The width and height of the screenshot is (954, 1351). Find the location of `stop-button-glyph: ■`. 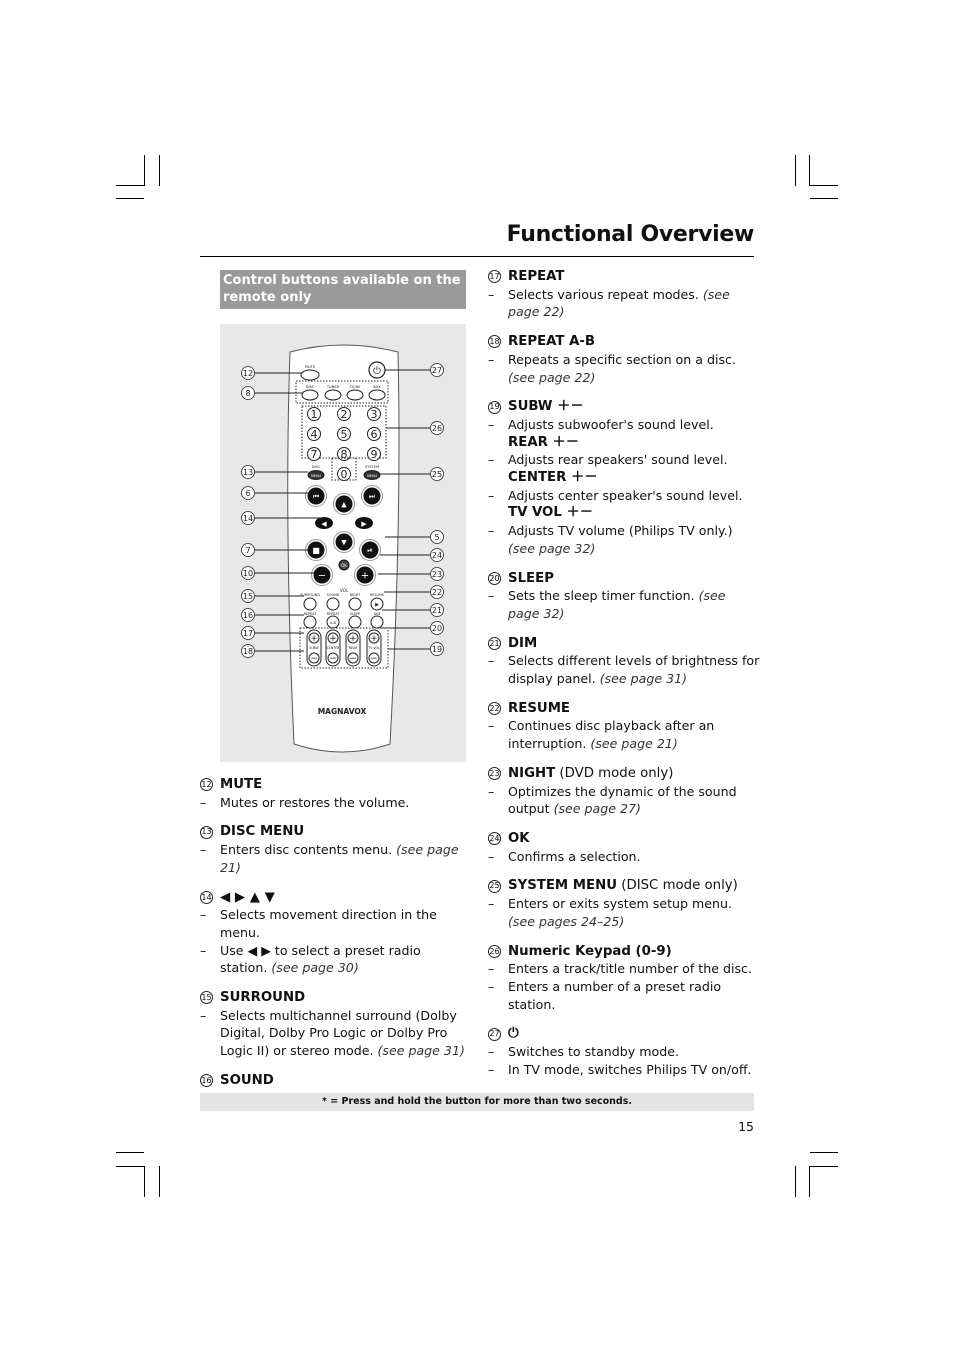

stop-button-glyph: ■ is located at coordinates (316, 550).